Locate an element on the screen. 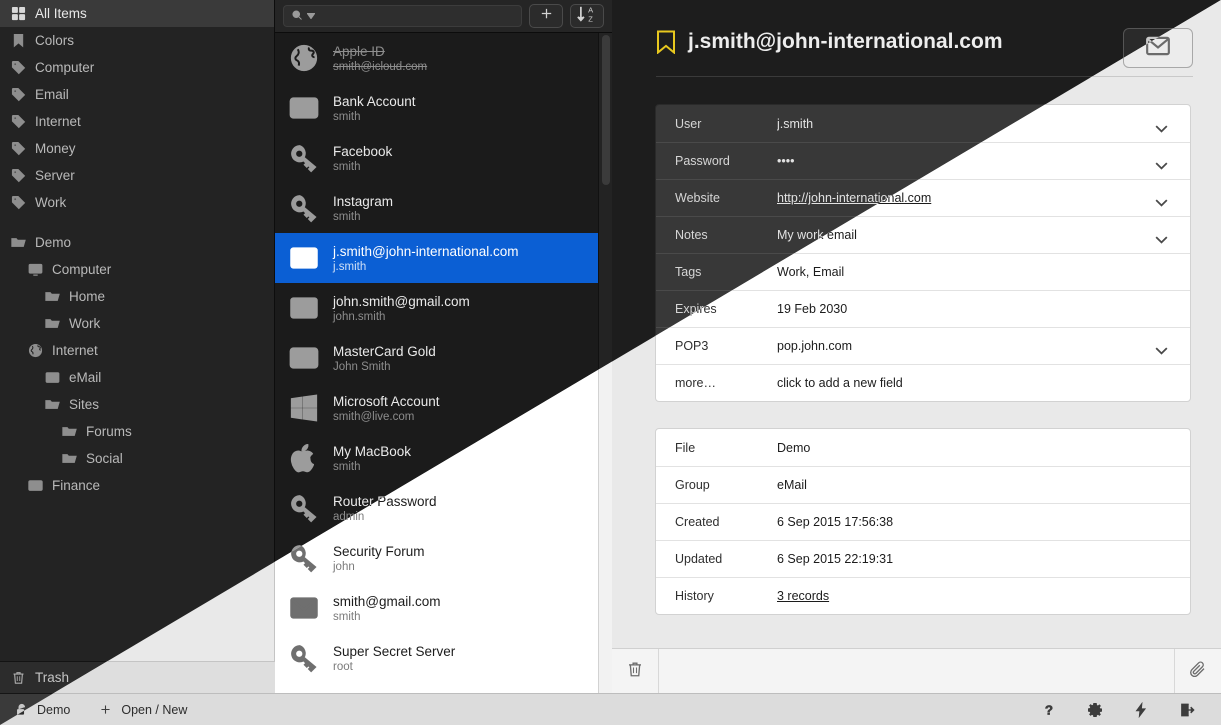 This screenshot has width=1221, height=725. sidebar-tag-computer: Computer is located at coordinates (137, 67).